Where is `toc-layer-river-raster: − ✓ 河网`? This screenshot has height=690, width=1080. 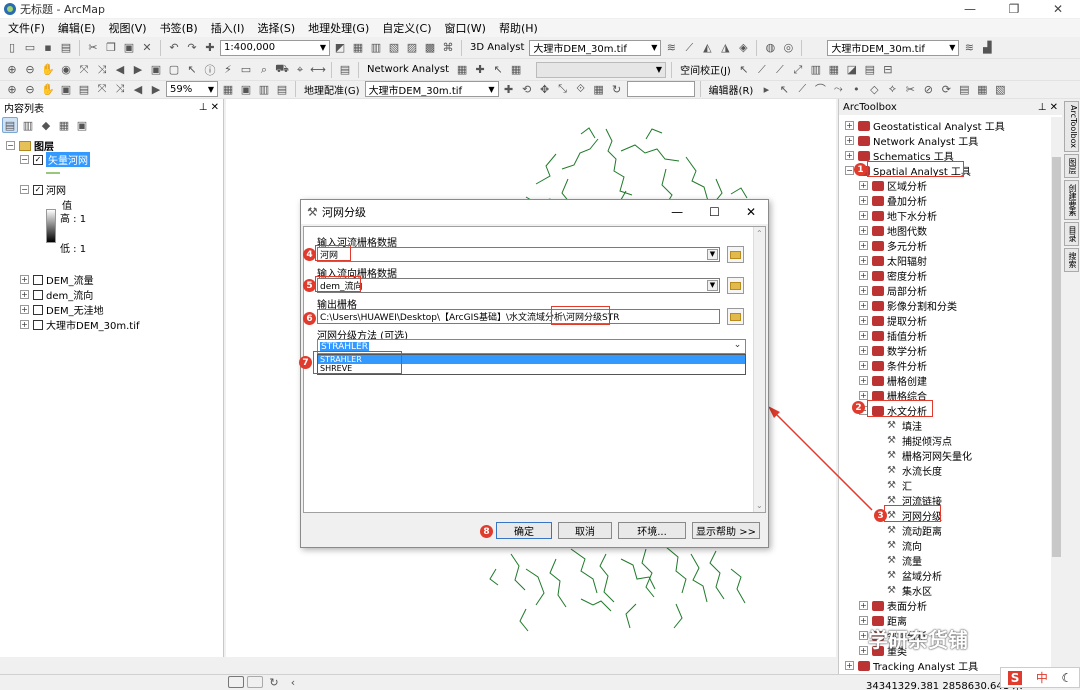
toc-layer-river-raster: − ✓ 河网 is located at coordinates (43, 189).